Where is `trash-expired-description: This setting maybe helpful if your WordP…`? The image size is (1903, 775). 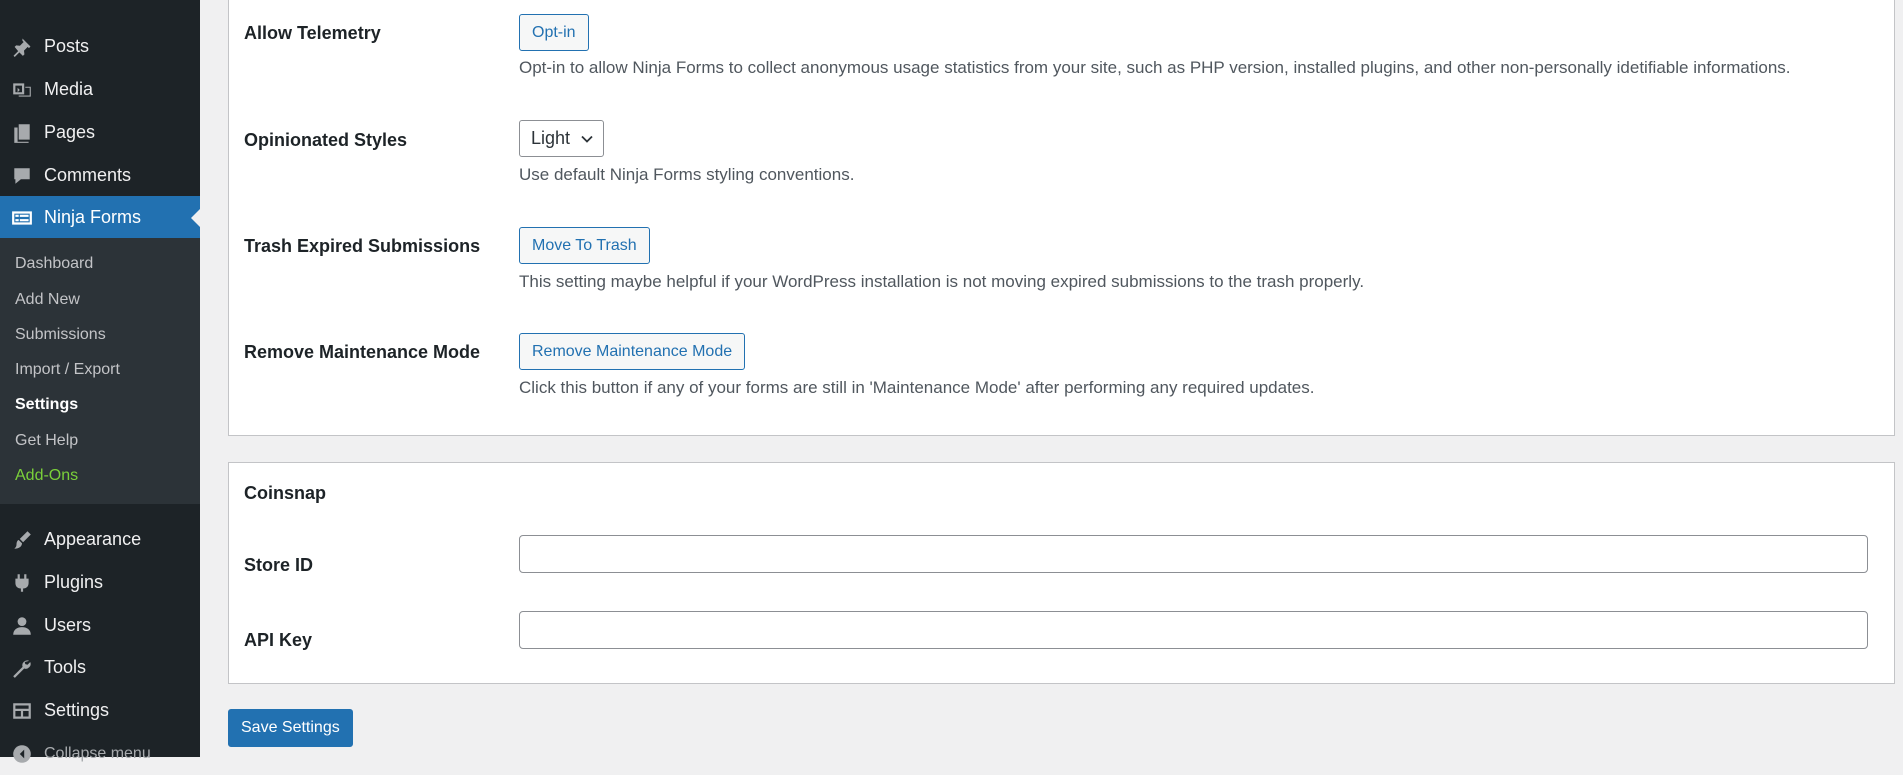 trash-expired-description: This setting maybe helpful if your WordP… is located at coordinates (942, 281).